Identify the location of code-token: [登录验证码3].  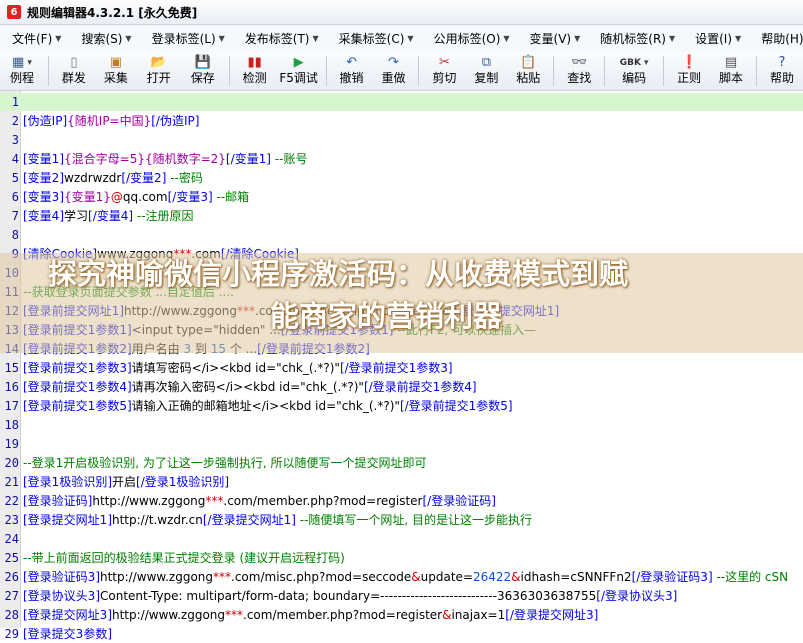
(61, 577).